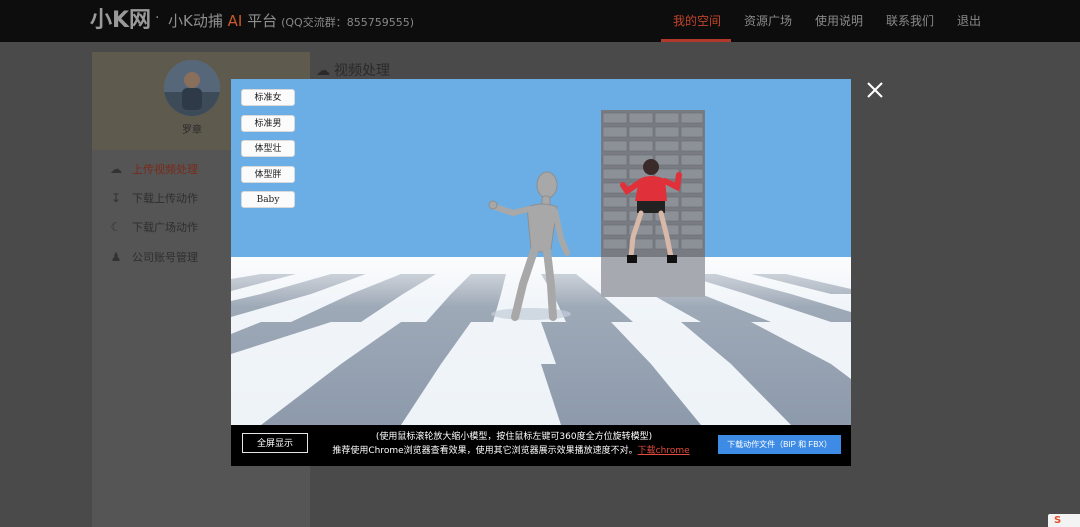  What do you see at coordinates (653, 203) in the screenshot?
I see `dance-video-frame` at bounding box center [653, 203].